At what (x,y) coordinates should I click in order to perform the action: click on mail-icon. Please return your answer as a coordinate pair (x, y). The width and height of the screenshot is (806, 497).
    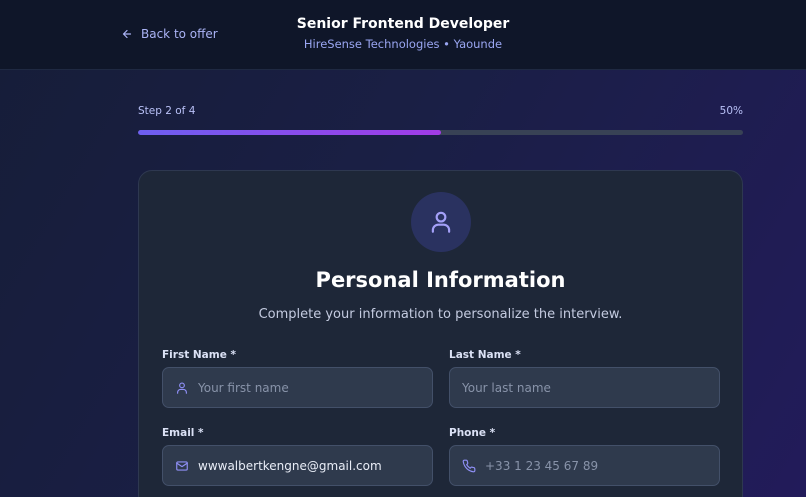
    Looking at the image, I should click on (182, 465).